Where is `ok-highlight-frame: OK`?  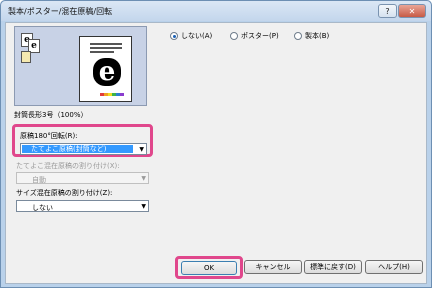
ok-highlight-frame: OK is located at coordinates (209, 267).